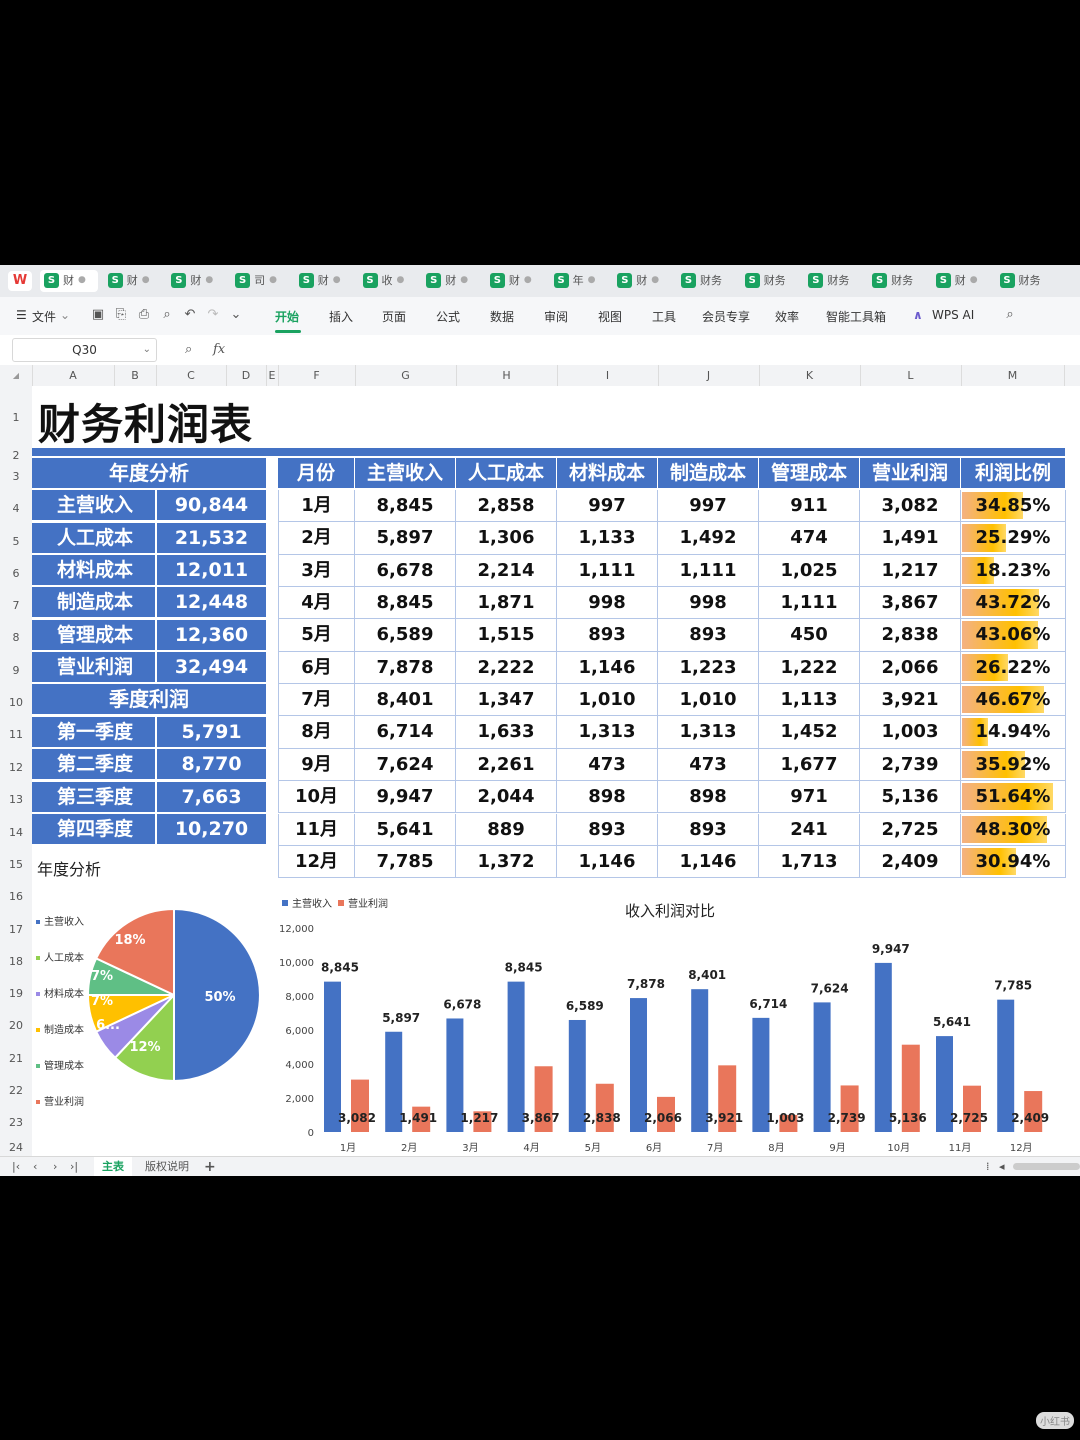  What do you see at coordinates (16, 1123) in the screenshot?
I see `row-header: 23` at bounding box center [16, 1123].